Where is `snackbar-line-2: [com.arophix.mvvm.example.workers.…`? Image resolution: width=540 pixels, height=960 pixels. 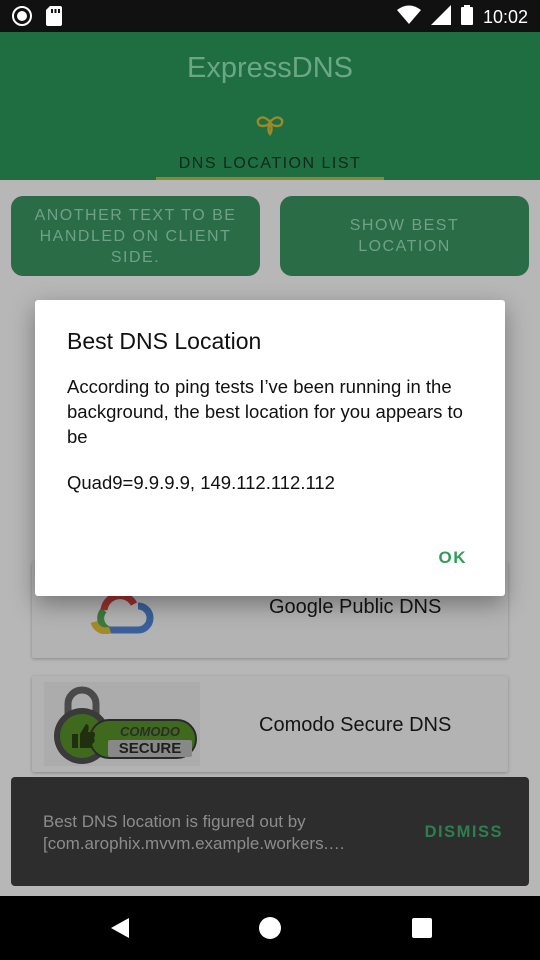 snackbar-line-2: [com.arophix.mvvm.example.workers.… is located at coordinates (194, 843).